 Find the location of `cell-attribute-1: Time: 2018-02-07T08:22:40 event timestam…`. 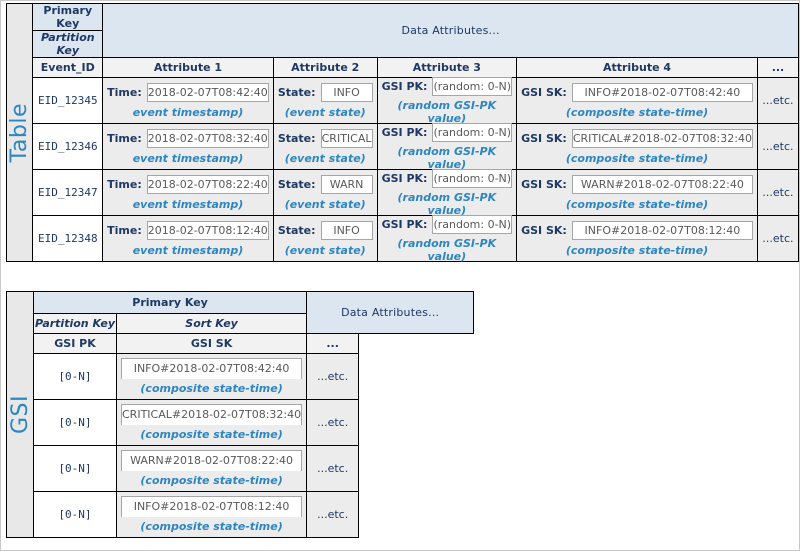

cell-attribute-1: Time: 2018-02-07T08:22:40 event timestam… is located at coordinates (188, 192).